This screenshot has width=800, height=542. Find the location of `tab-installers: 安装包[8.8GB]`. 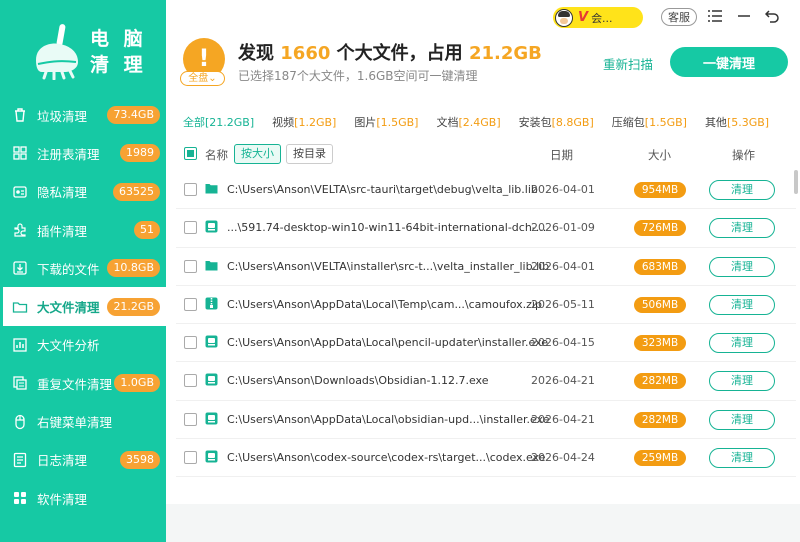

tab-installers: 安装包[8.8GB] is located at coordinates (556, 122).